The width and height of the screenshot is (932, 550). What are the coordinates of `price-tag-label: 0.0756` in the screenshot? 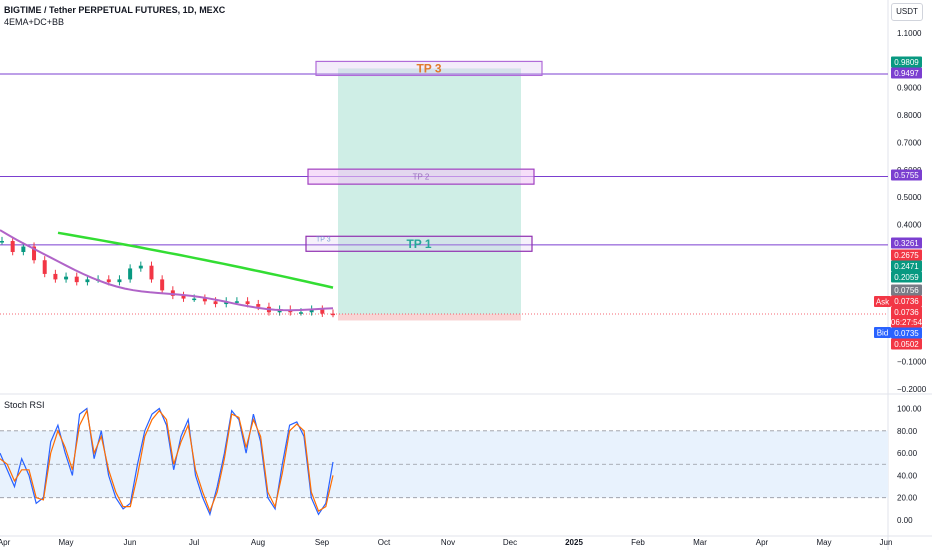 It's located at (906, 290).